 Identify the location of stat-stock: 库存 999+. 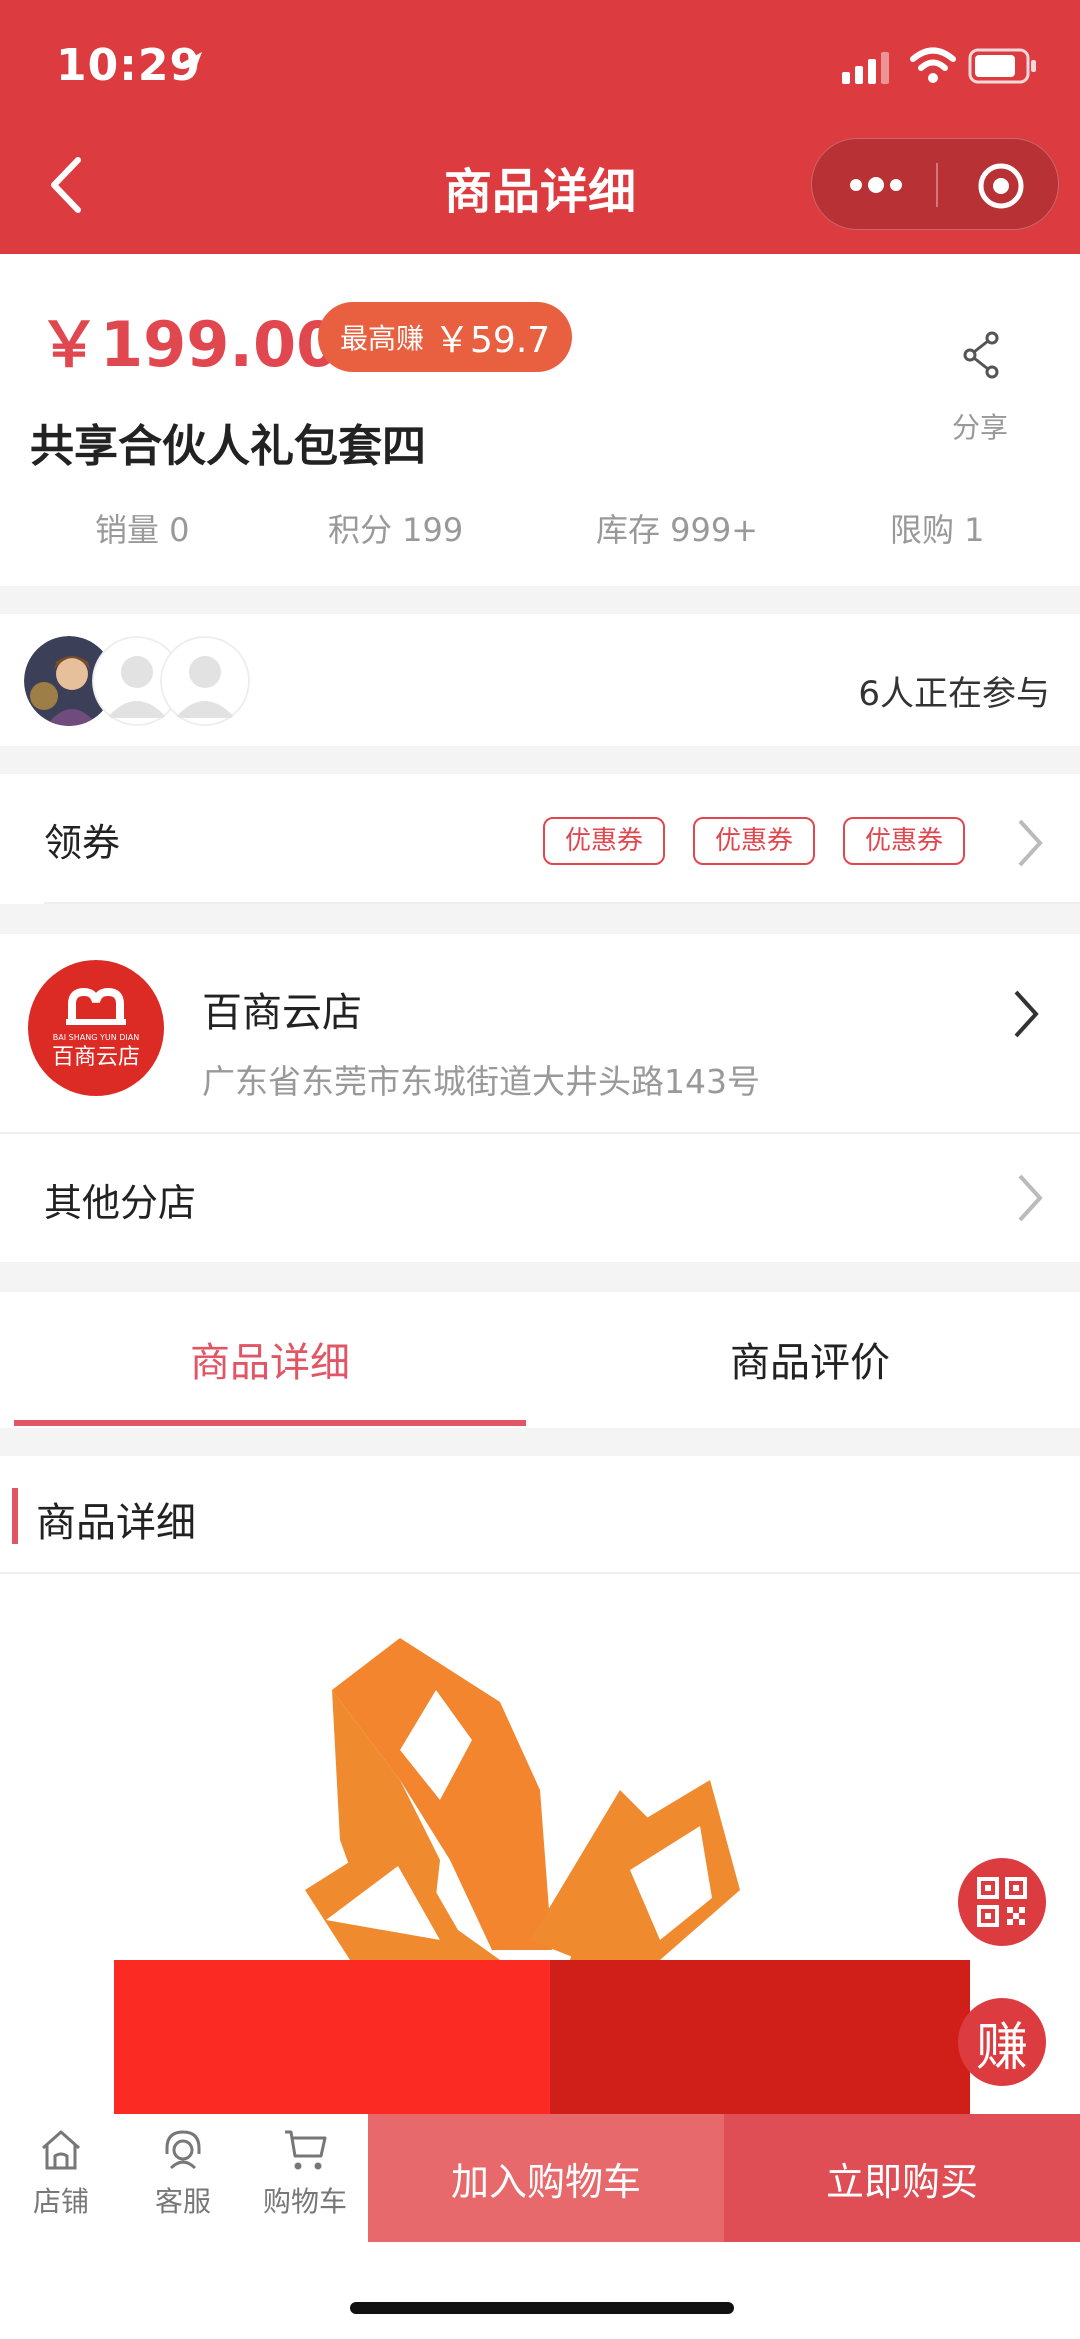
(677, 530).